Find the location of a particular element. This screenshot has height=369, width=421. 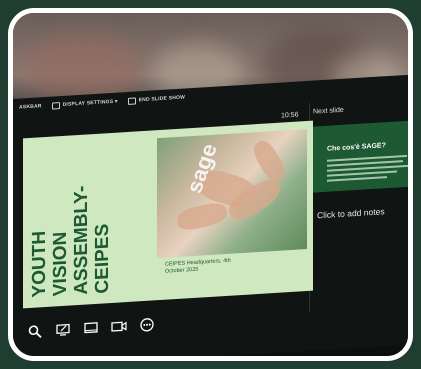

title-line: CEIPES is located at coordinates (102, 259).